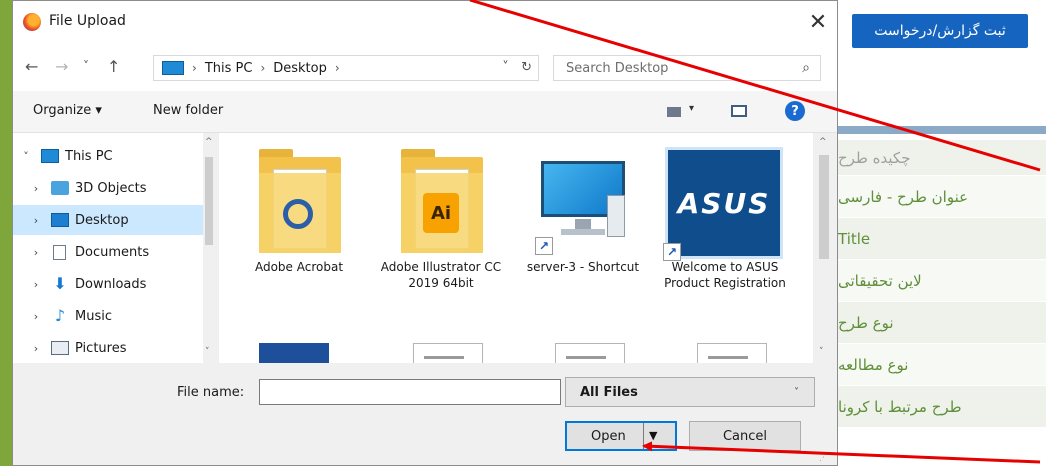  I want to click on address-dropdown-icon: ˅, so click(505, 67).